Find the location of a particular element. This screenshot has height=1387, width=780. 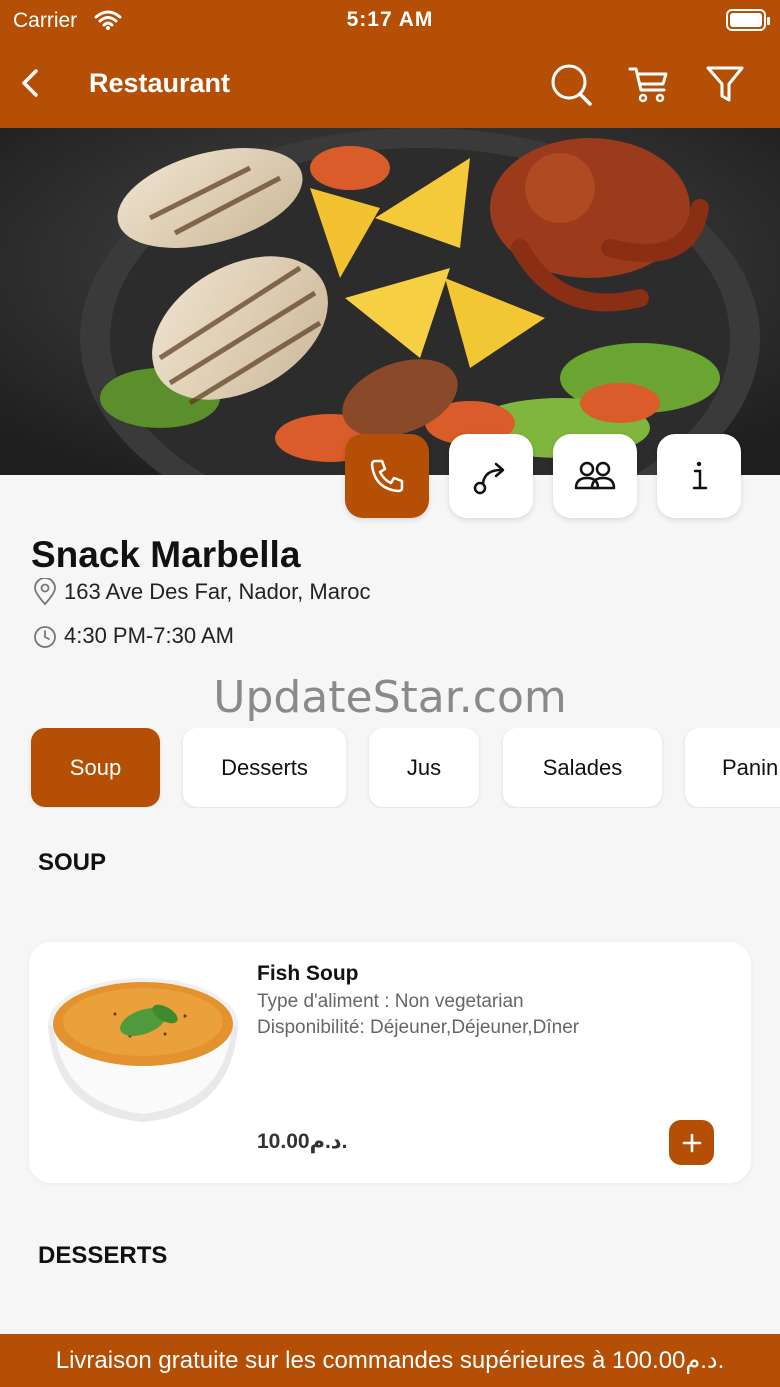

status-time: 5:17 AM is located at coordinates (390, 19).